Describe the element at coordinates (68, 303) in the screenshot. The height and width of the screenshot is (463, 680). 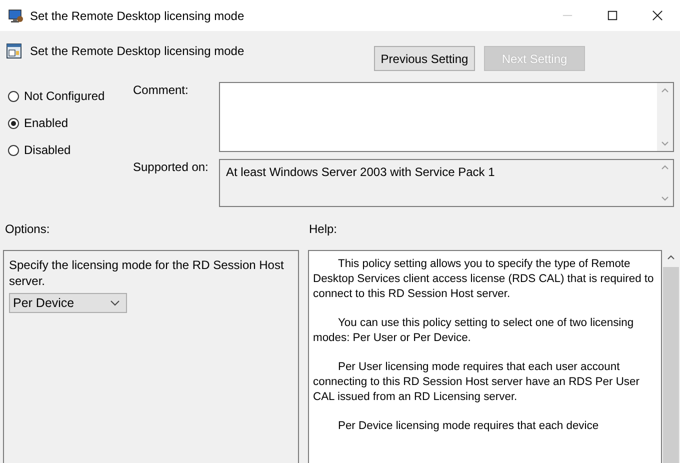
I see `licensing-mode-dropdown: Per Device` at that location.